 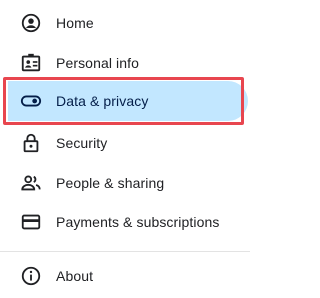 What do you see at coordinates (125, 23) in the screenshot?
I see `nav-item-home: Home` at bounding box center [125, 23].